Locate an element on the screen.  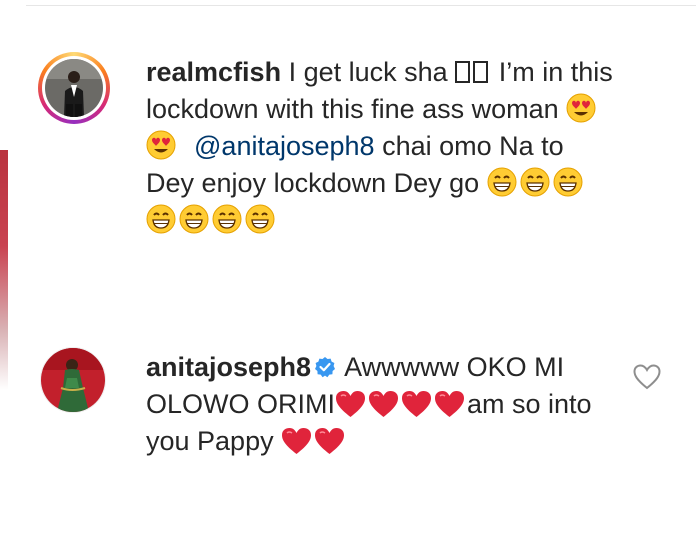
avatar-border is located at coordinates (74, 88).